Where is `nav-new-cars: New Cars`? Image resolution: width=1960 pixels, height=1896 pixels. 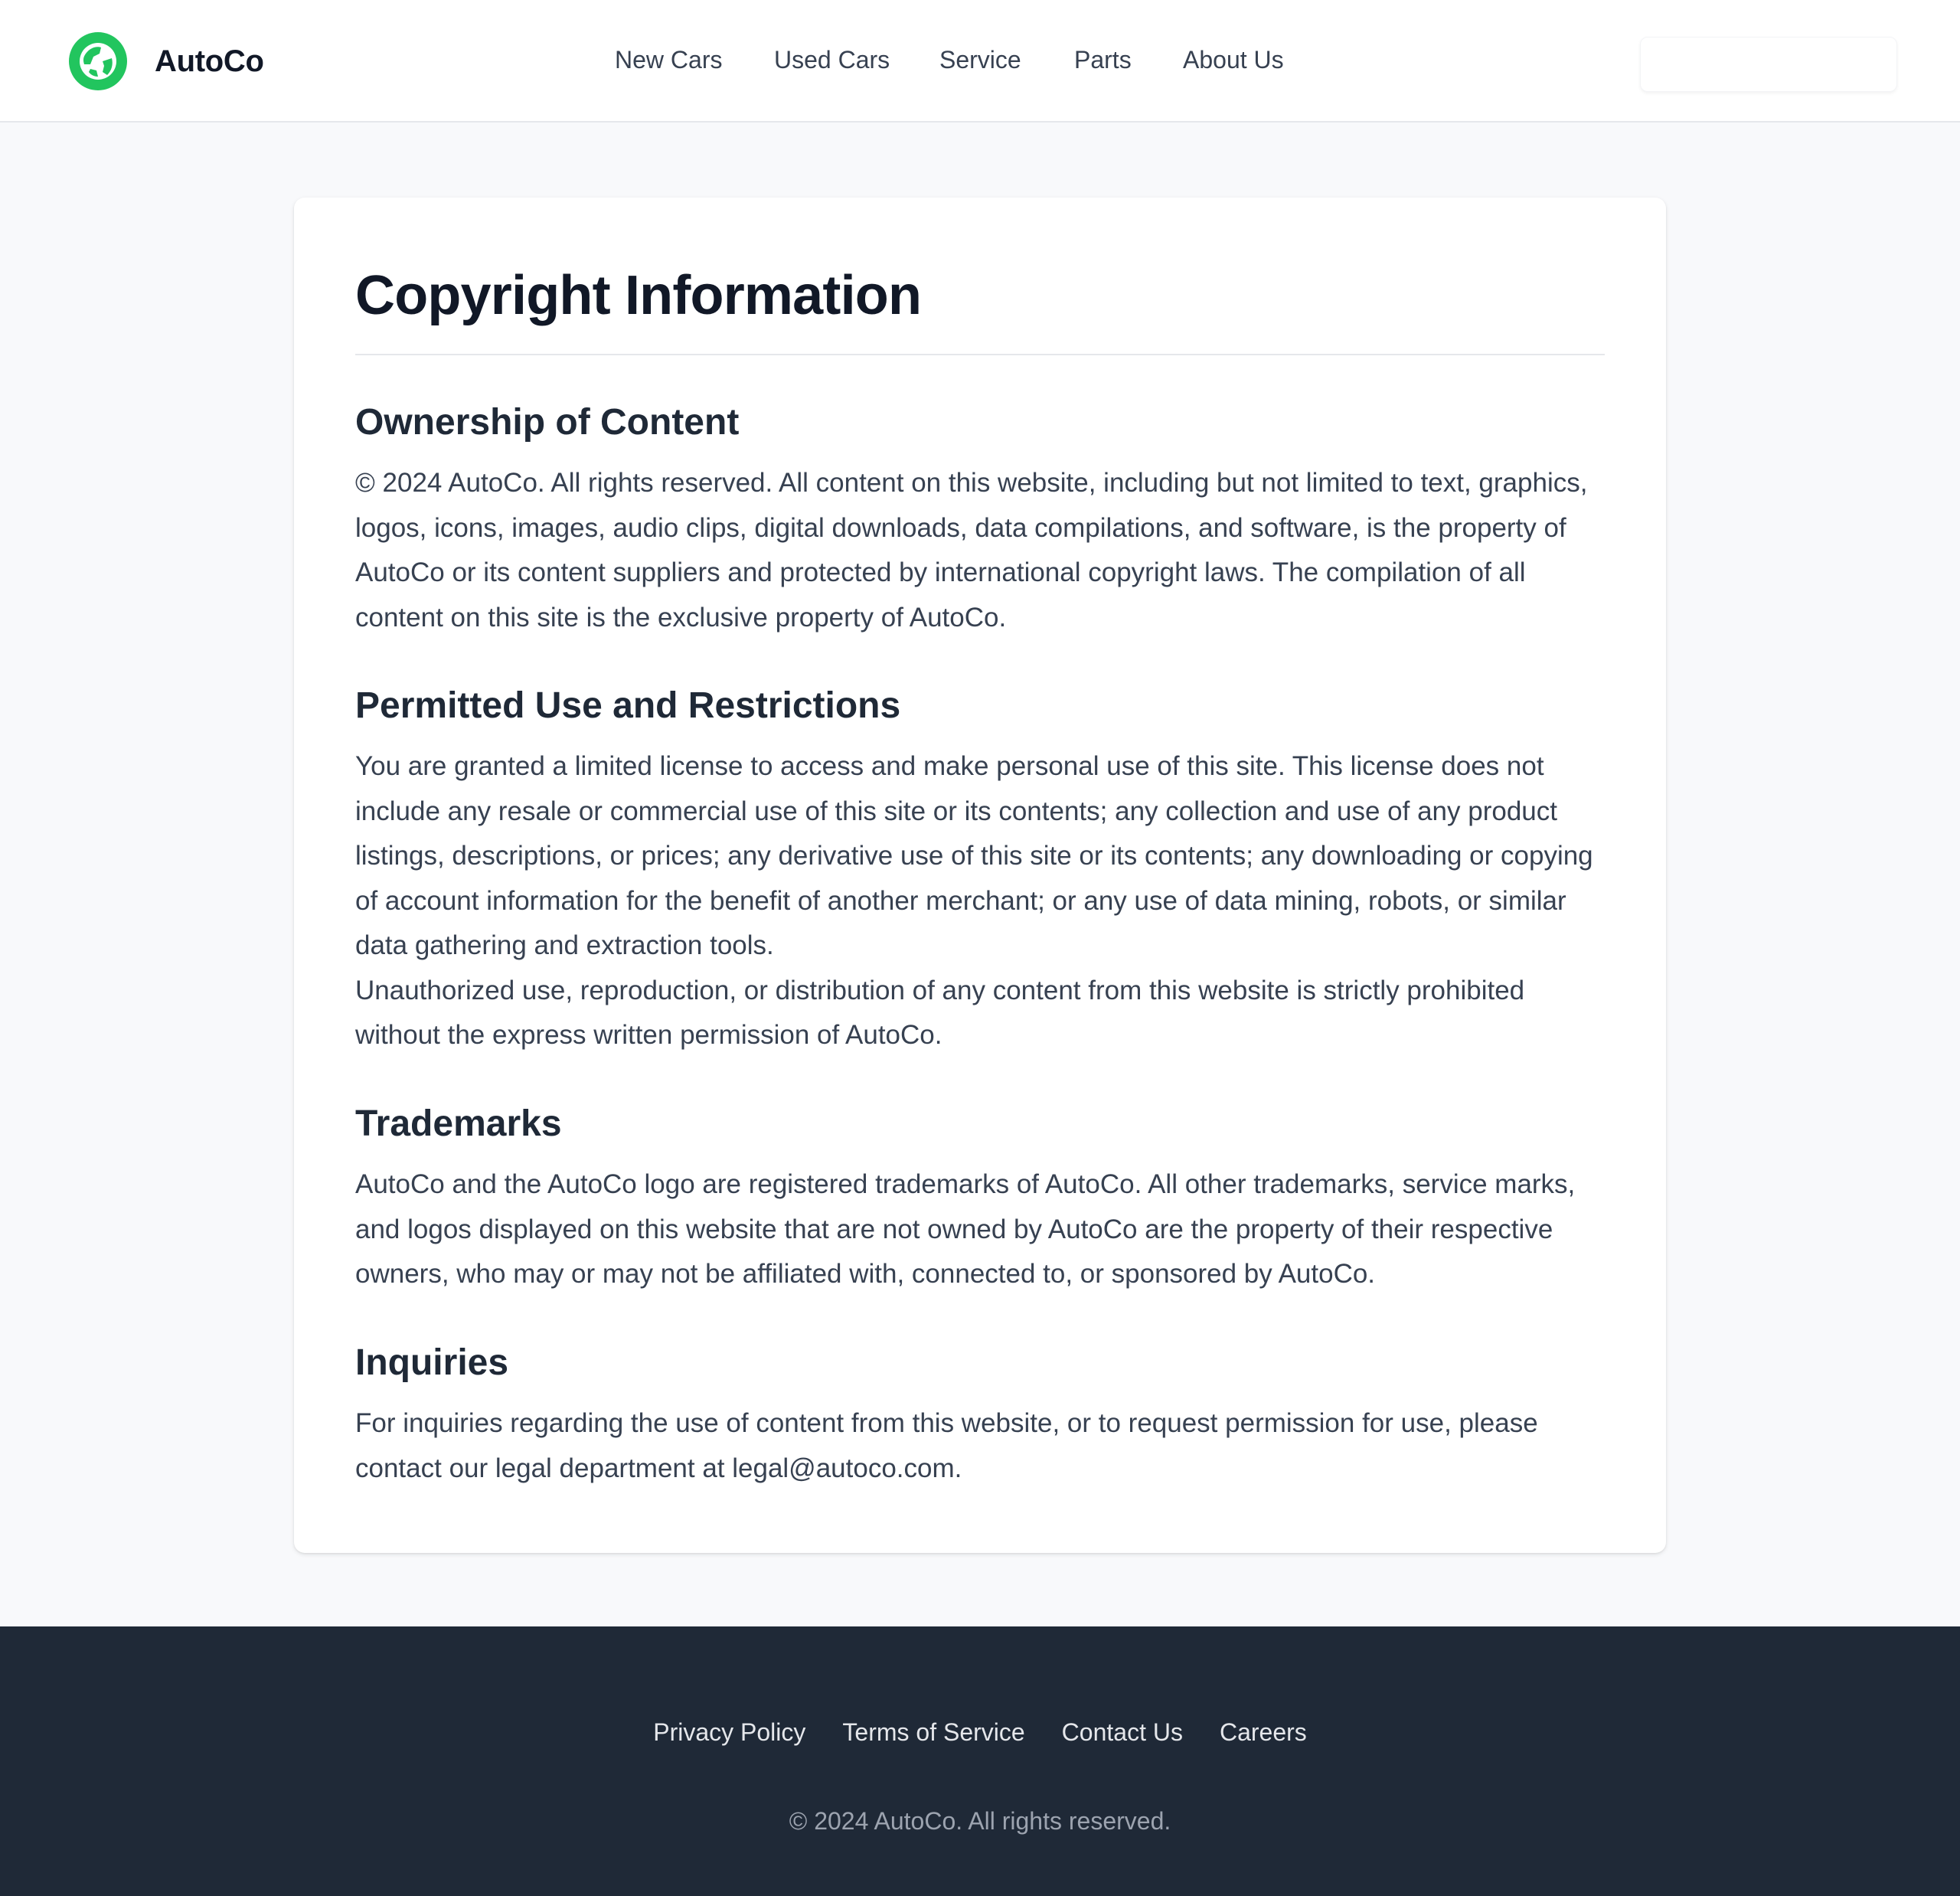
nav-new-cars: New Cars is located at coordinates (668, 60).